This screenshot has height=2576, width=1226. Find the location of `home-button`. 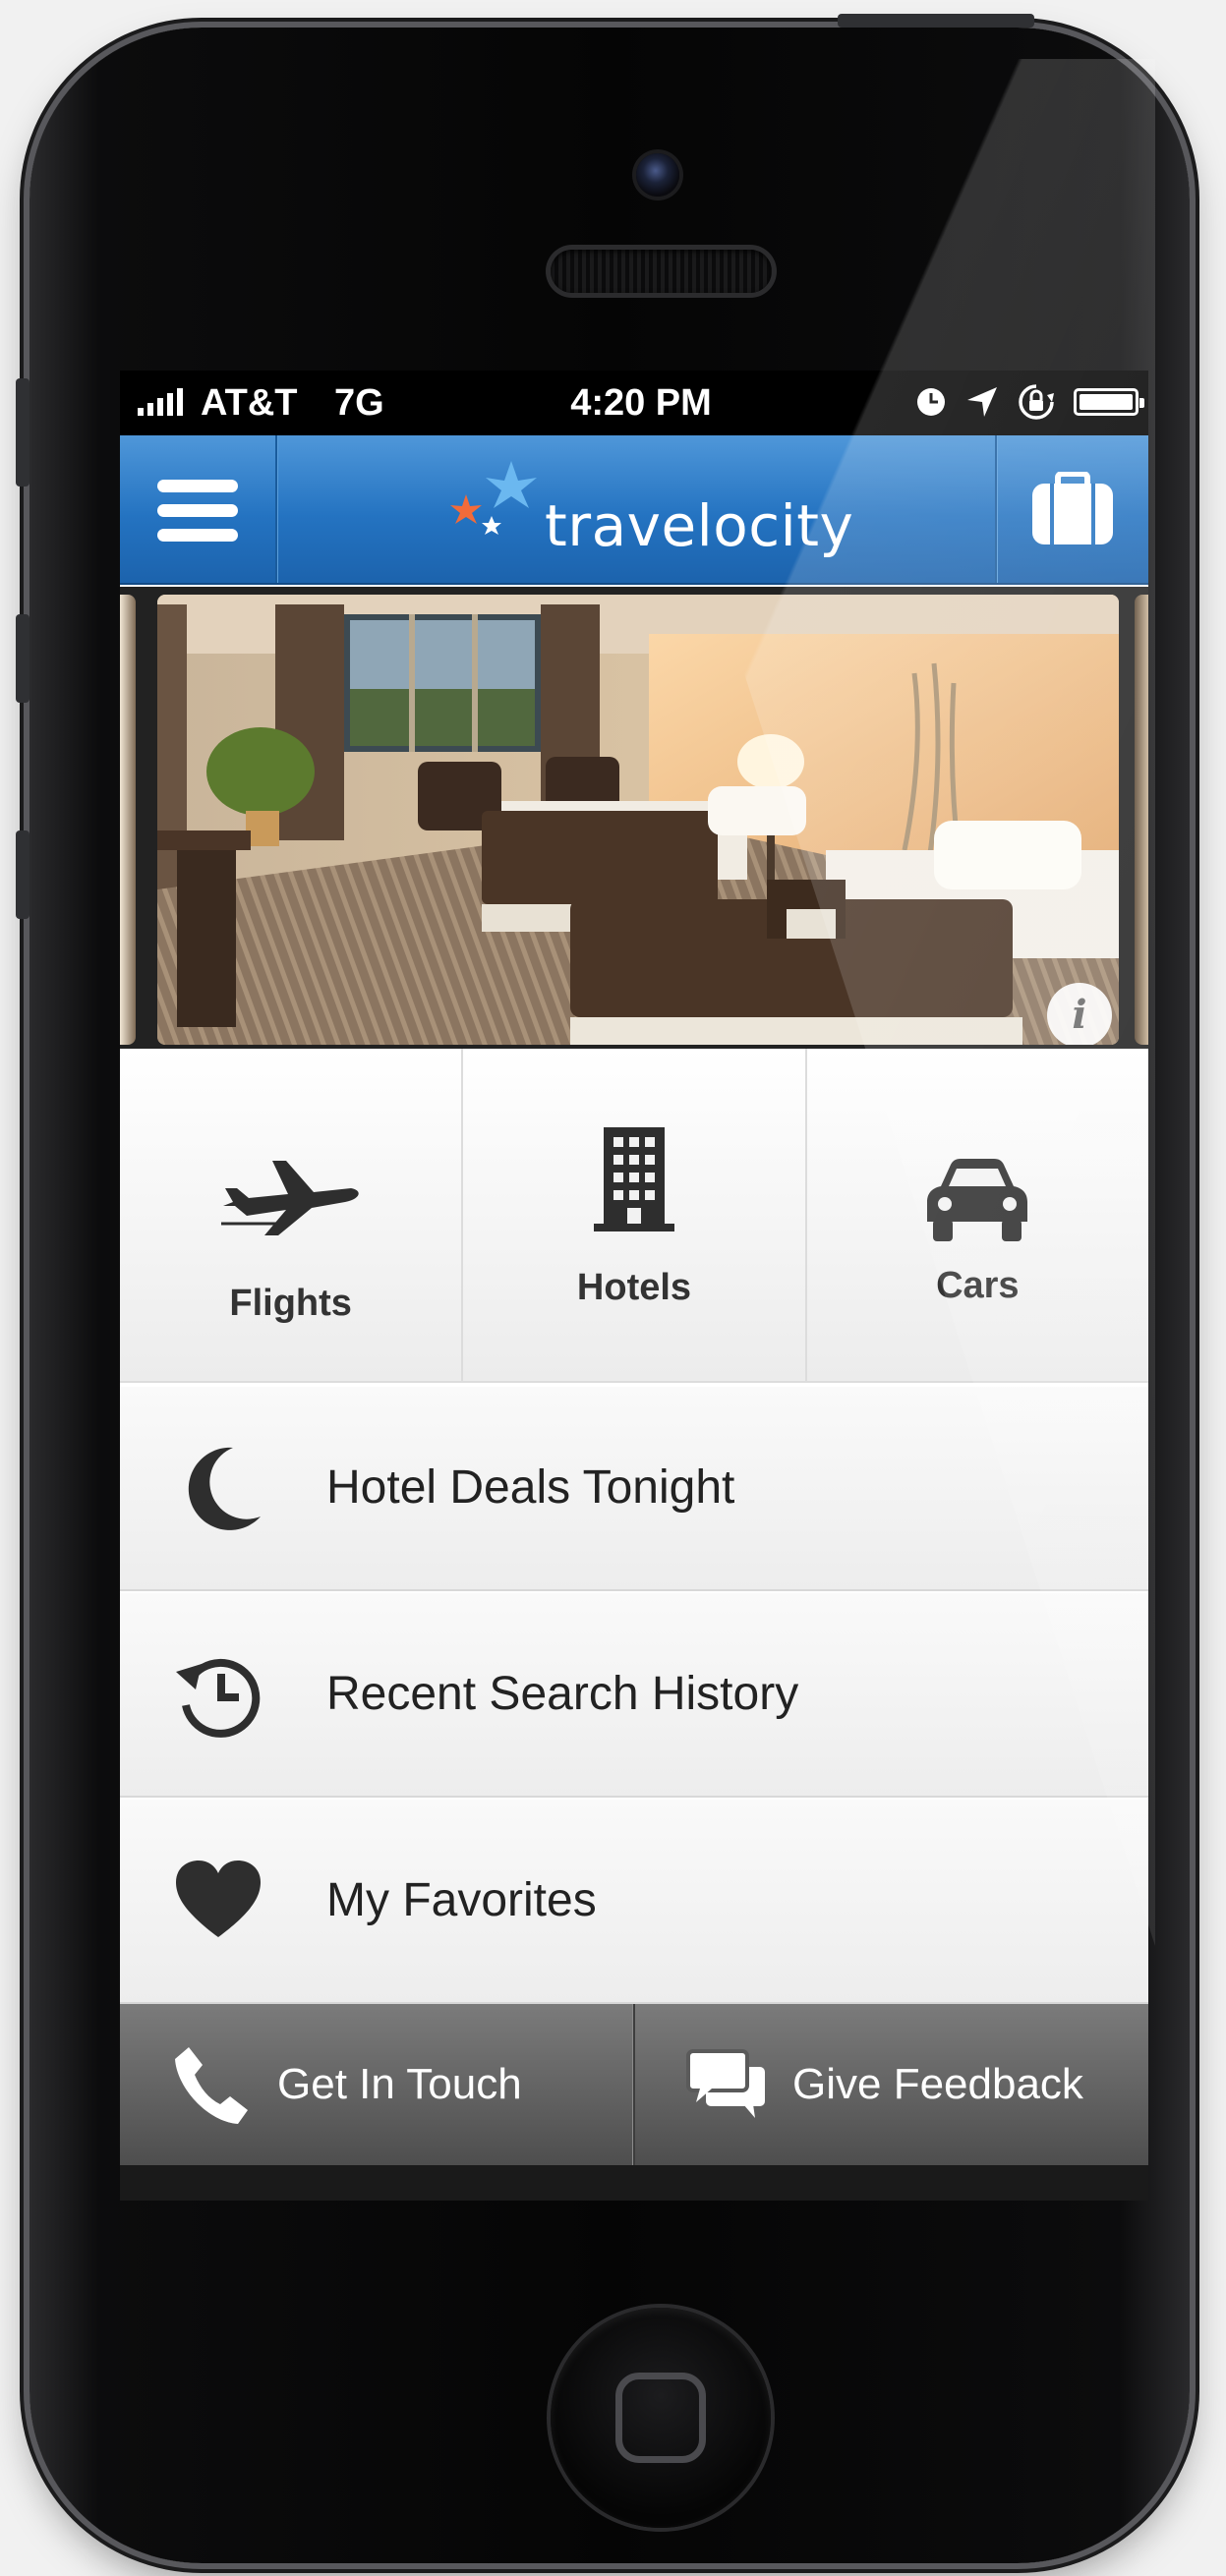

home-button is located at coordinates (661, 2418).